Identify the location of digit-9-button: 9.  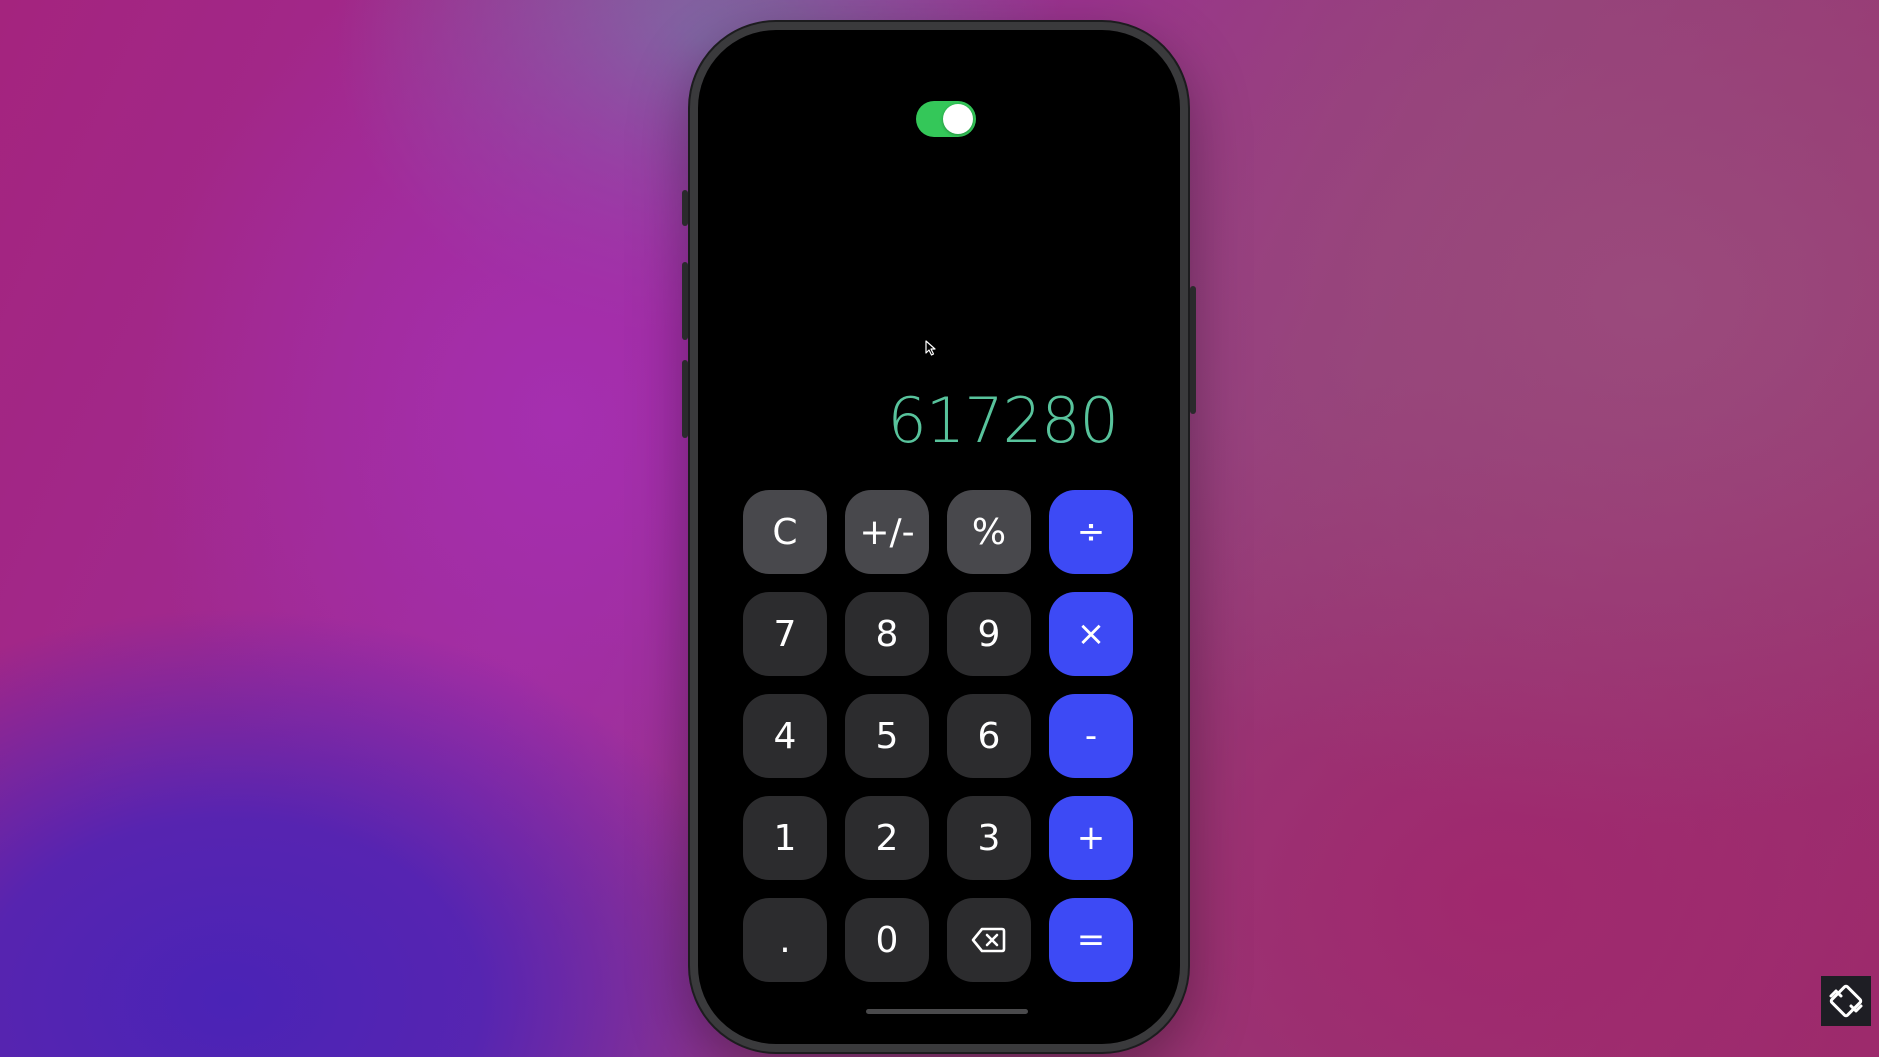
(989, 634).